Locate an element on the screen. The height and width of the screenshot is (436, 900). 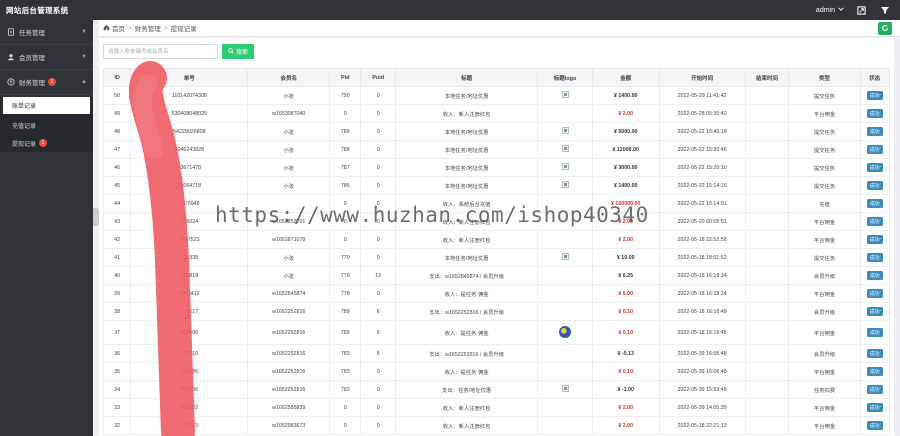
sidebar-group-finance: 财务管理 1 ▲ is located at coordinates (46, 82).